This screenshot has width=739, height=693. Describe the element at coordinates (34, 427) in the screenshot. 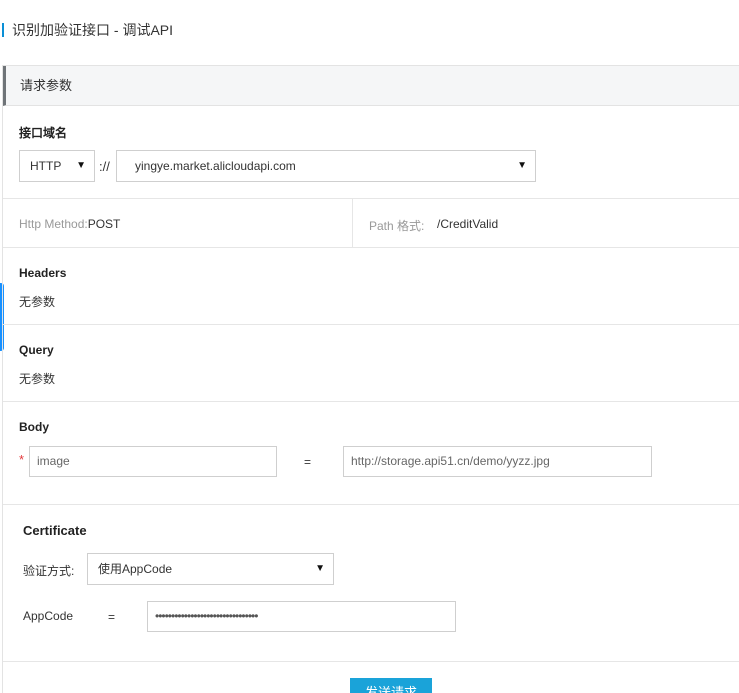

I see `body-label: Body` at that location.